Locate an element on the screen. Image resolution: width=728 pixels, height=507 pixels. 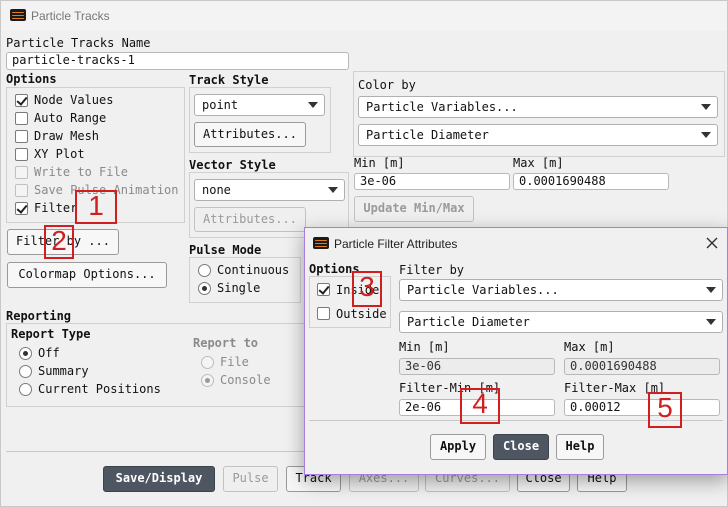
report-off-radio is located at coordinates (25, 353).